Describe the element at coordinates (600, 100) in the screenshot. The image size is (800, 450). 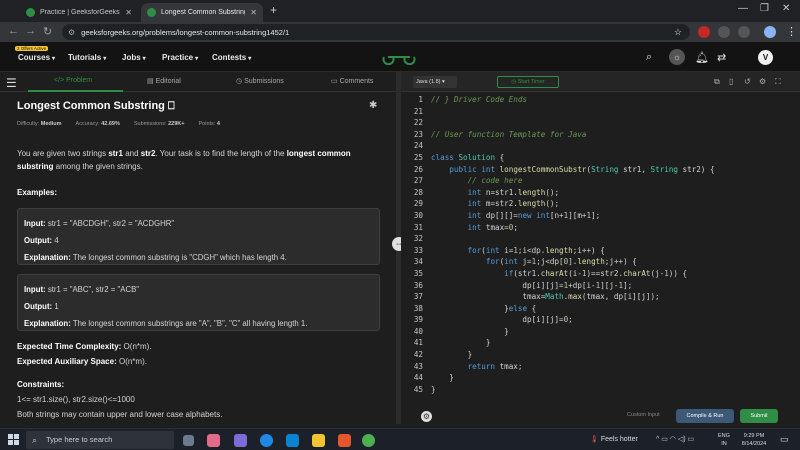
I see `code-line: 1 // } Driver Code Ends` at that location.